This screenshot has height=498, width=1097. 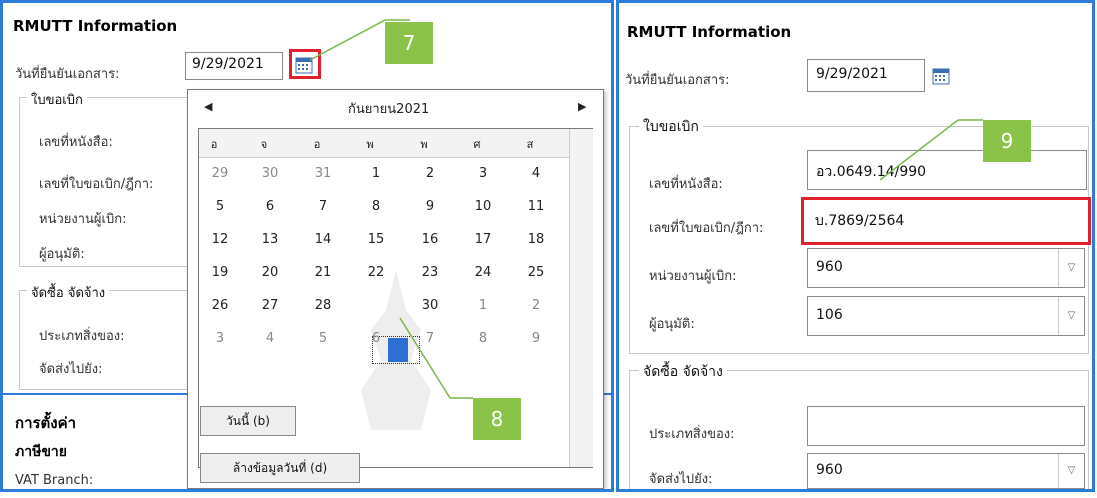 I want to click on callout-badge-7: 7, so click(x=409, y=43).